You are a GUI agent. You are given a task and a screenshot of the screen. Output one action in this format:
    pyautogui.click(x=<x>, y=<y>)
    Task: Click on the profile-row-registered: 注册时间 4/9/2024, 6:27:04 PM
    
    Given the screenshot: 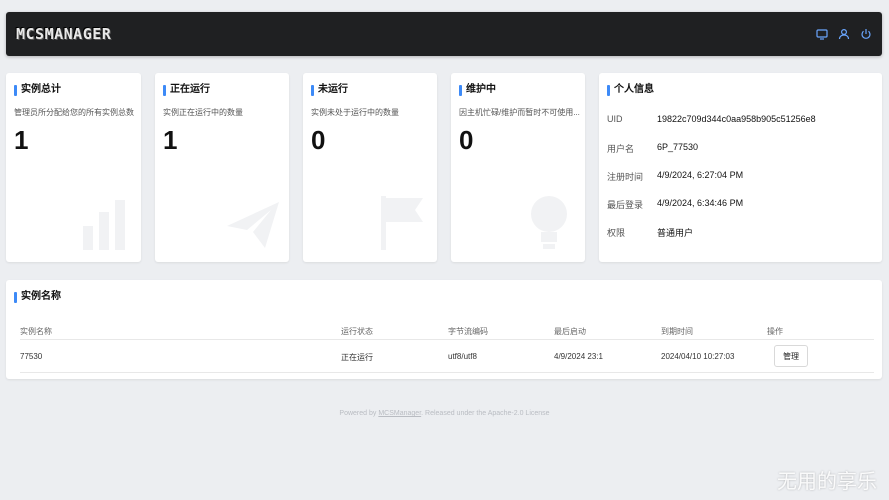 What is the action you would take?
    pyautogui.click(x=675, y=176)
    